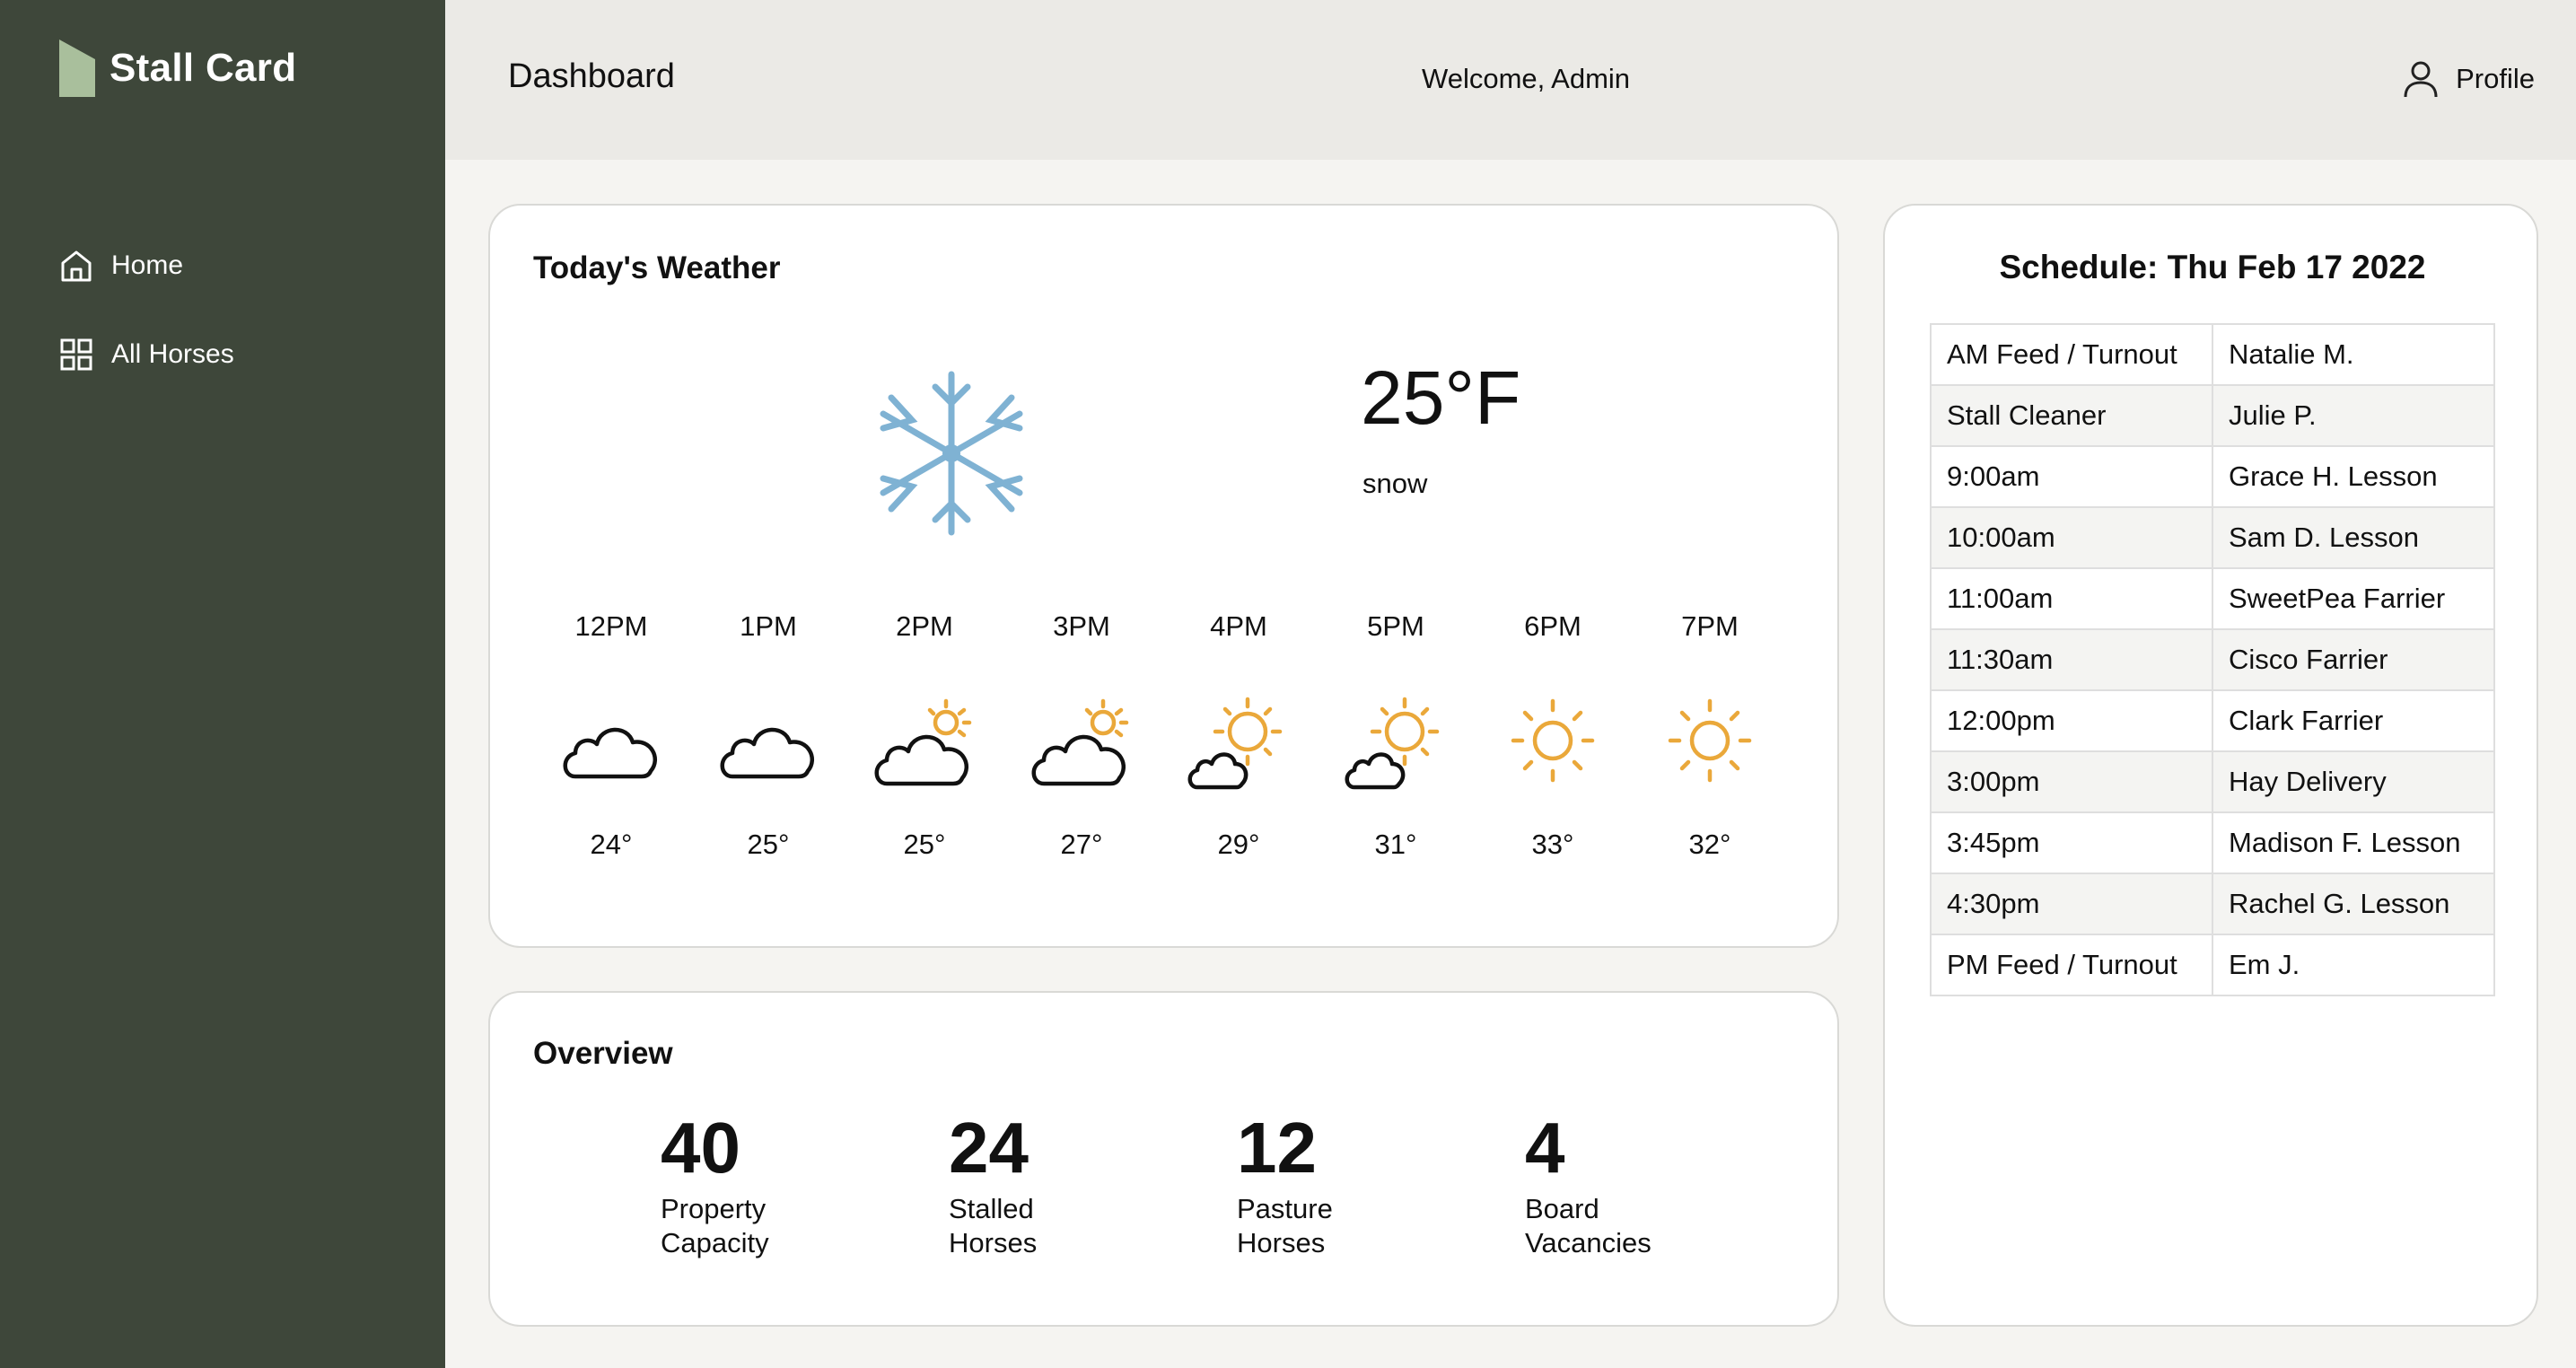 The image size is (2576, 1368). I want to click on hour-temperature: 29°, so click(1238, 844).